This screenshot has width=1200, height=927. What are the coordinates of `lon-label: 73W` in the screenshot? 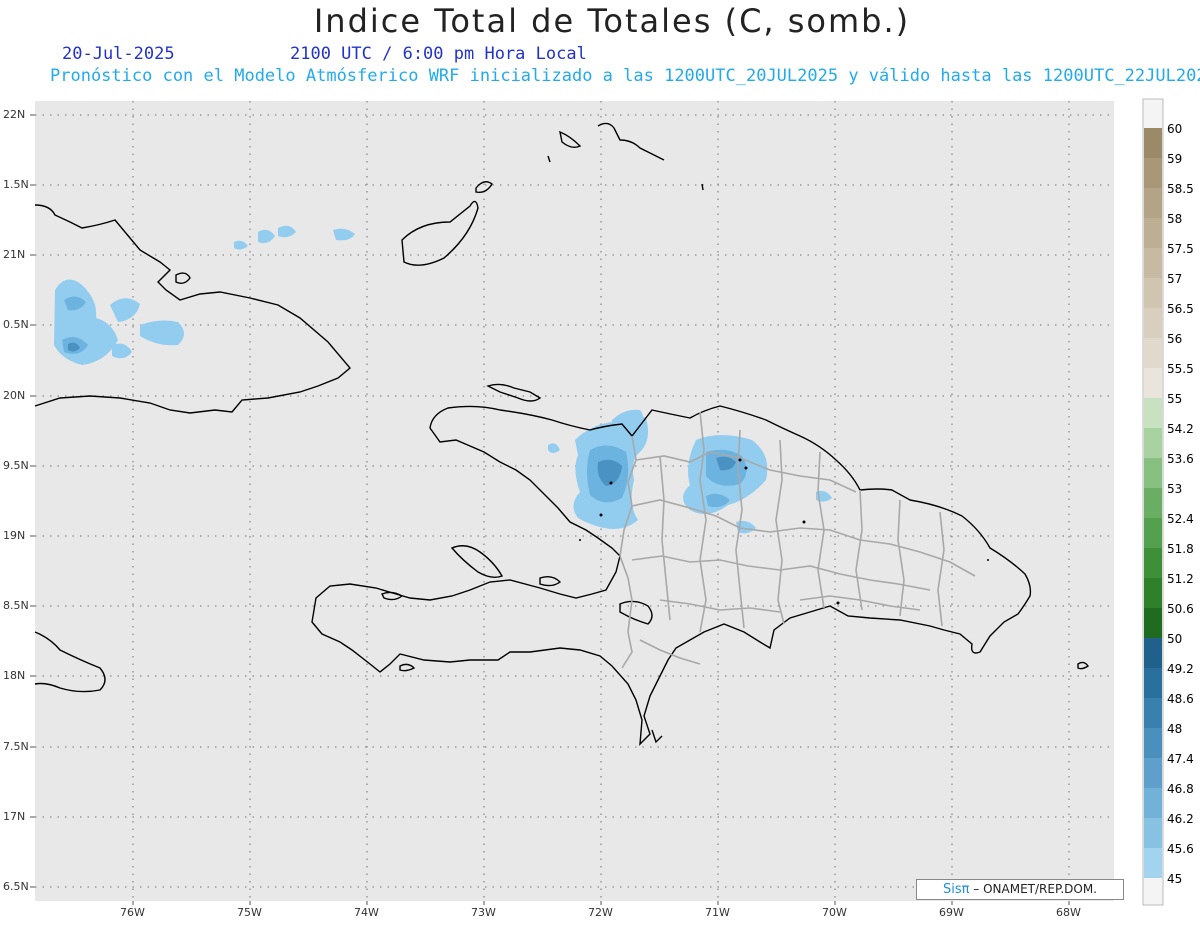 It's located at (483, 912).